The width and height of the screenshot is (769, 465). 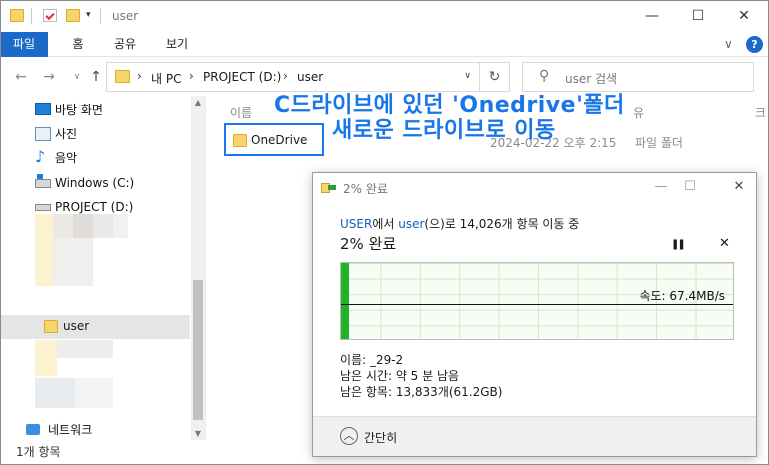 I want to click on customize-toolbar-icon: ▾, so click(x=88, y=15).